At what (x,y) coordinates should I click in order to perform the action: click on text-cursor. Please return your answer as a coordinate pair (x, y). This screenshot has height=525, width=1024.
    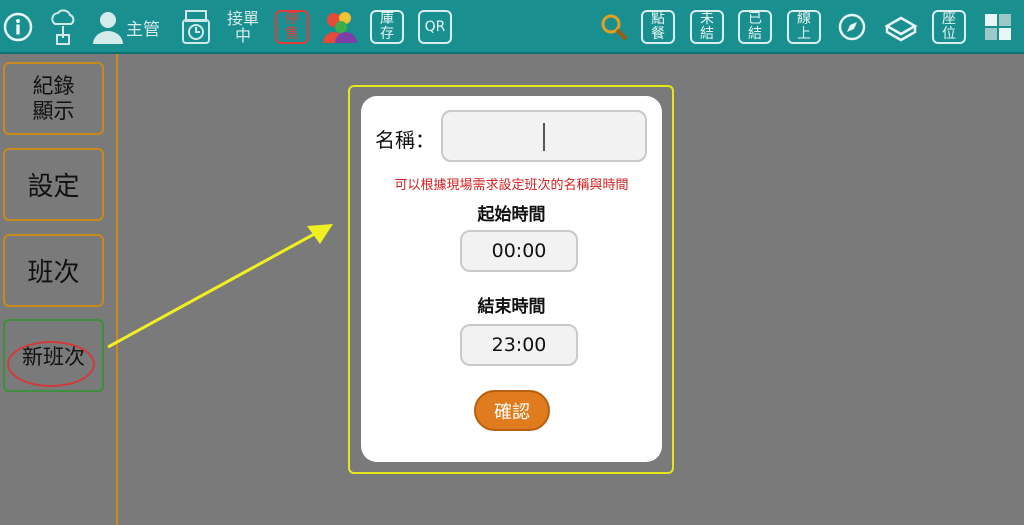
    Looking at the image, I should click on (544, 137).